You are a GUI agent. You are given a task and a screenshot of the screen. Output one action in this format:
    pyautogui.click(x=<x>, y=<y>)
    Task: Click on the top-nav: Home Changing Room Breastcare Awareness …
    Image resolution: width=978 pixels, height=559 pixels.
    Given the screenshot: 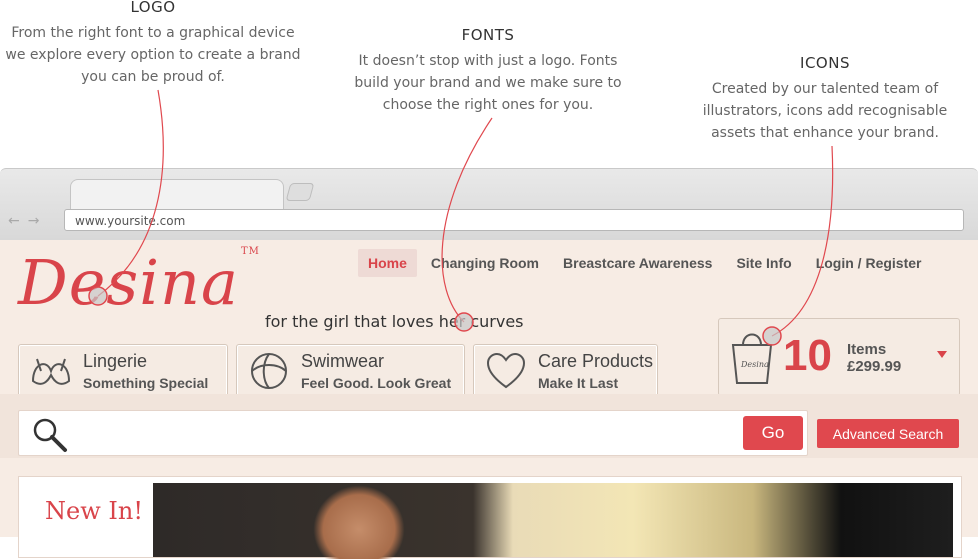 What is the action you would take?
    pyautogui.click(x=646, y=263)
    